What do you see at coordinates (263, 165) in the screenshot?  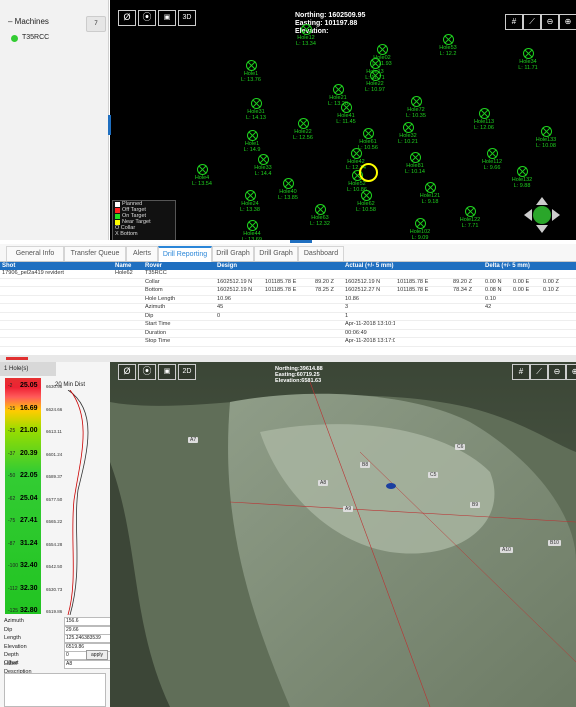 I see `hole-marker: Hole33 L: 14.4` at bounding box center [263, 165].